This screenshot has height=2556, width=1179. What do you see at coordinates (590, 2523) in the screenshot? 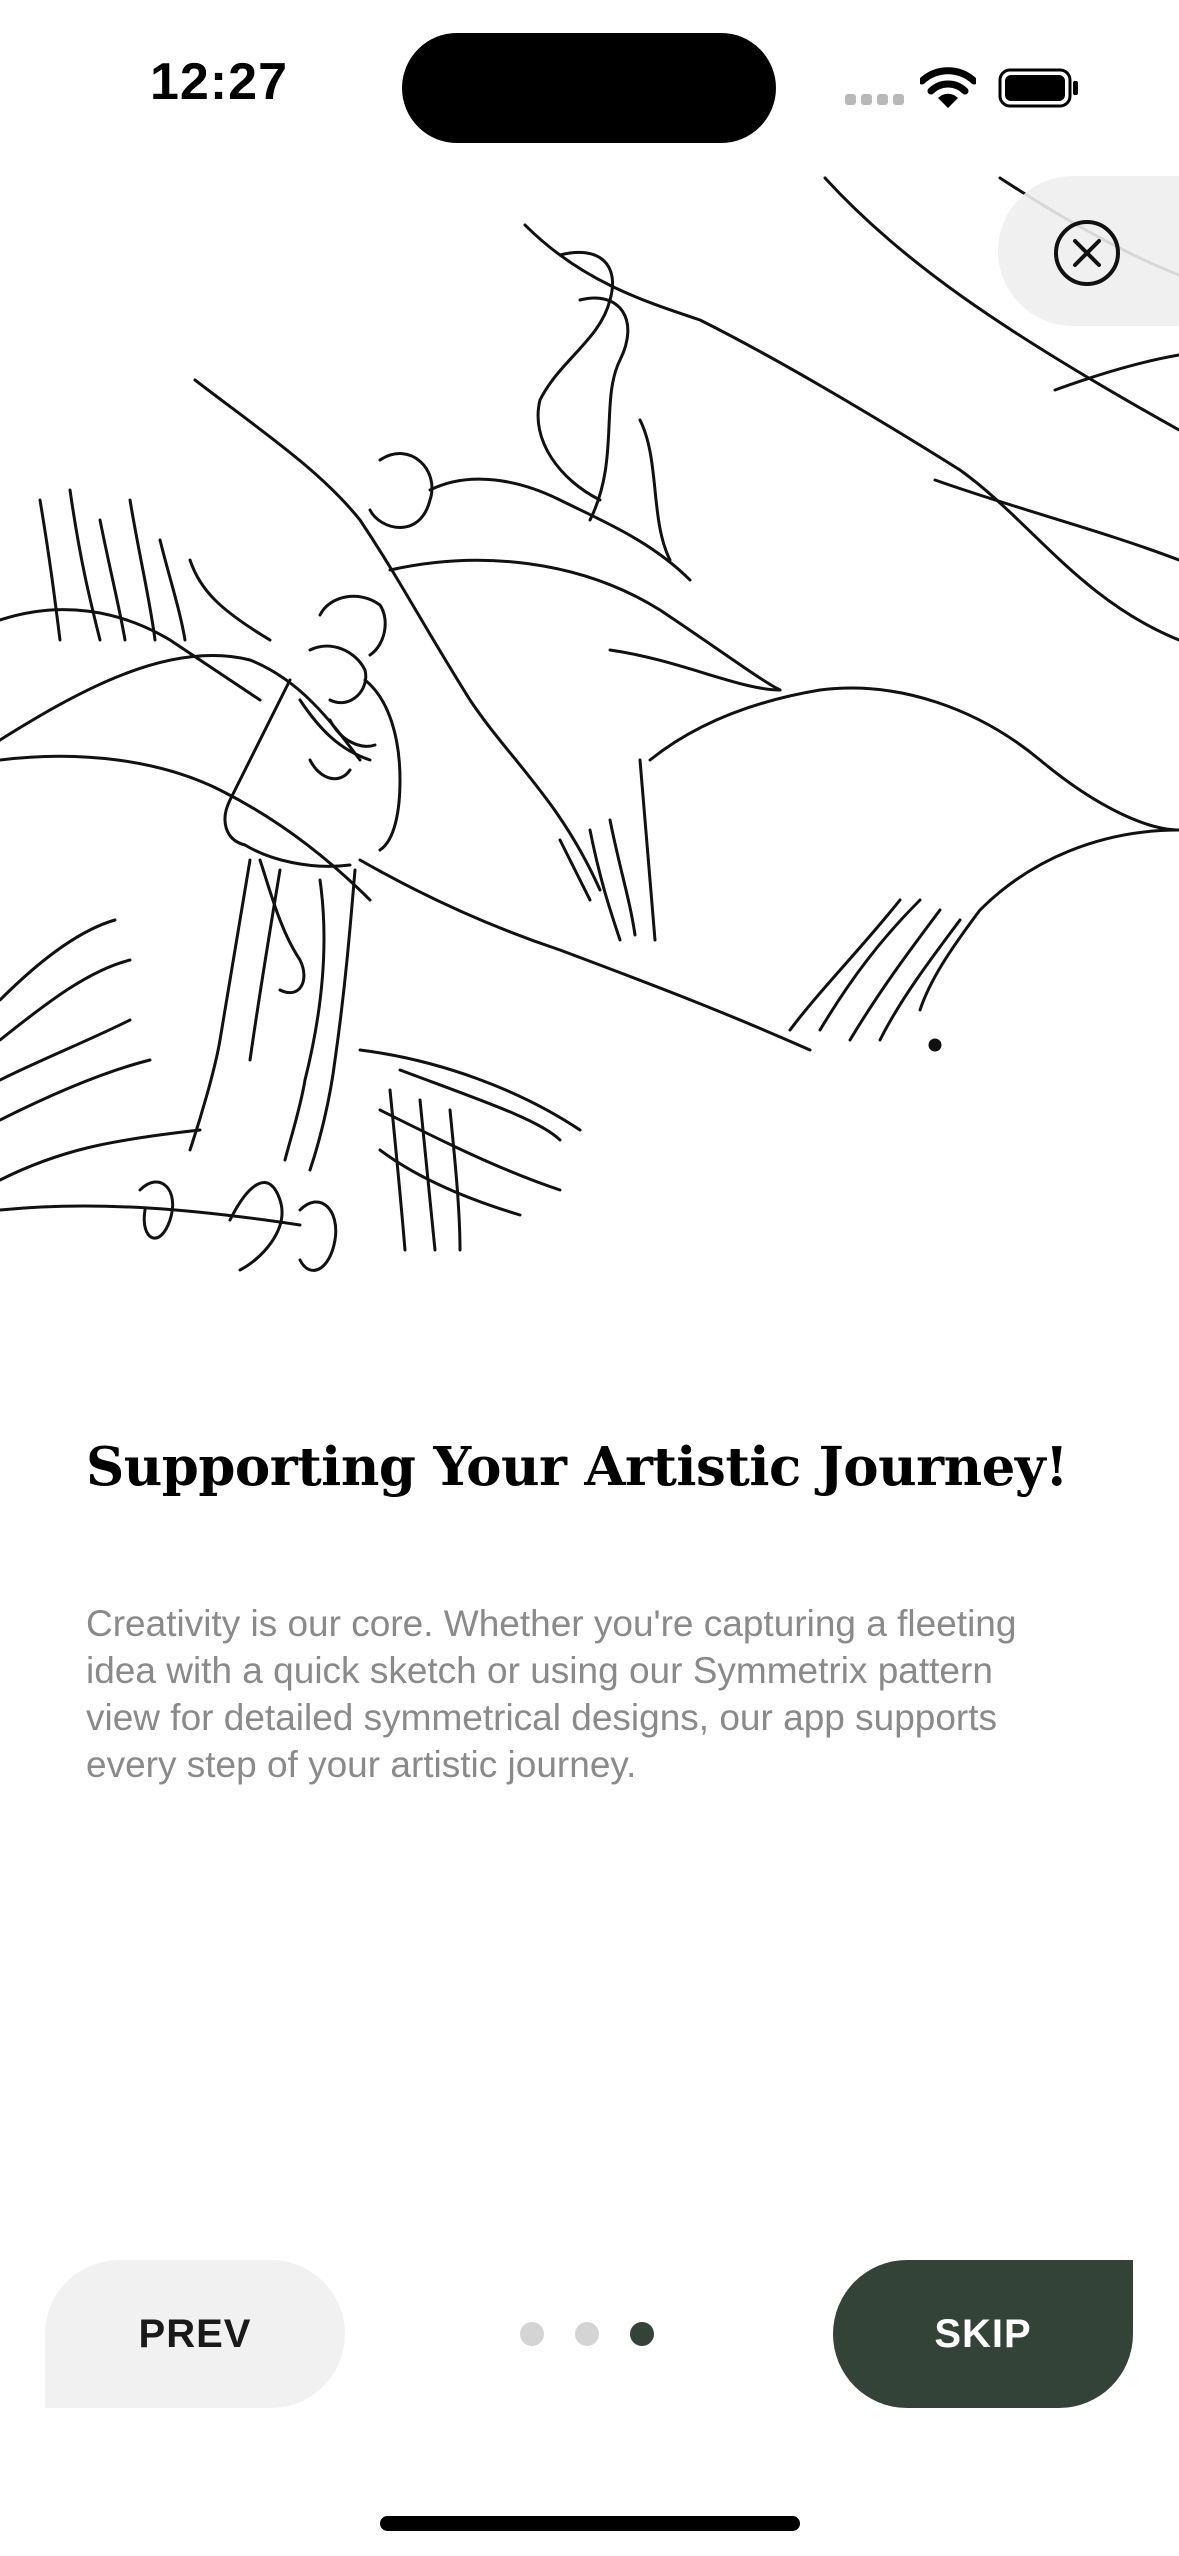
I see `home-indicator` at bounding box center [590, 2523].